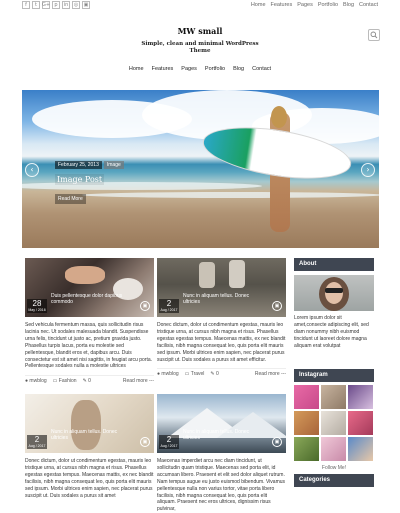 The image size is (400, 513). Describe the element at coordinates (189, 69) in the screenshot. I see `nav-pages: Pages` at that location.